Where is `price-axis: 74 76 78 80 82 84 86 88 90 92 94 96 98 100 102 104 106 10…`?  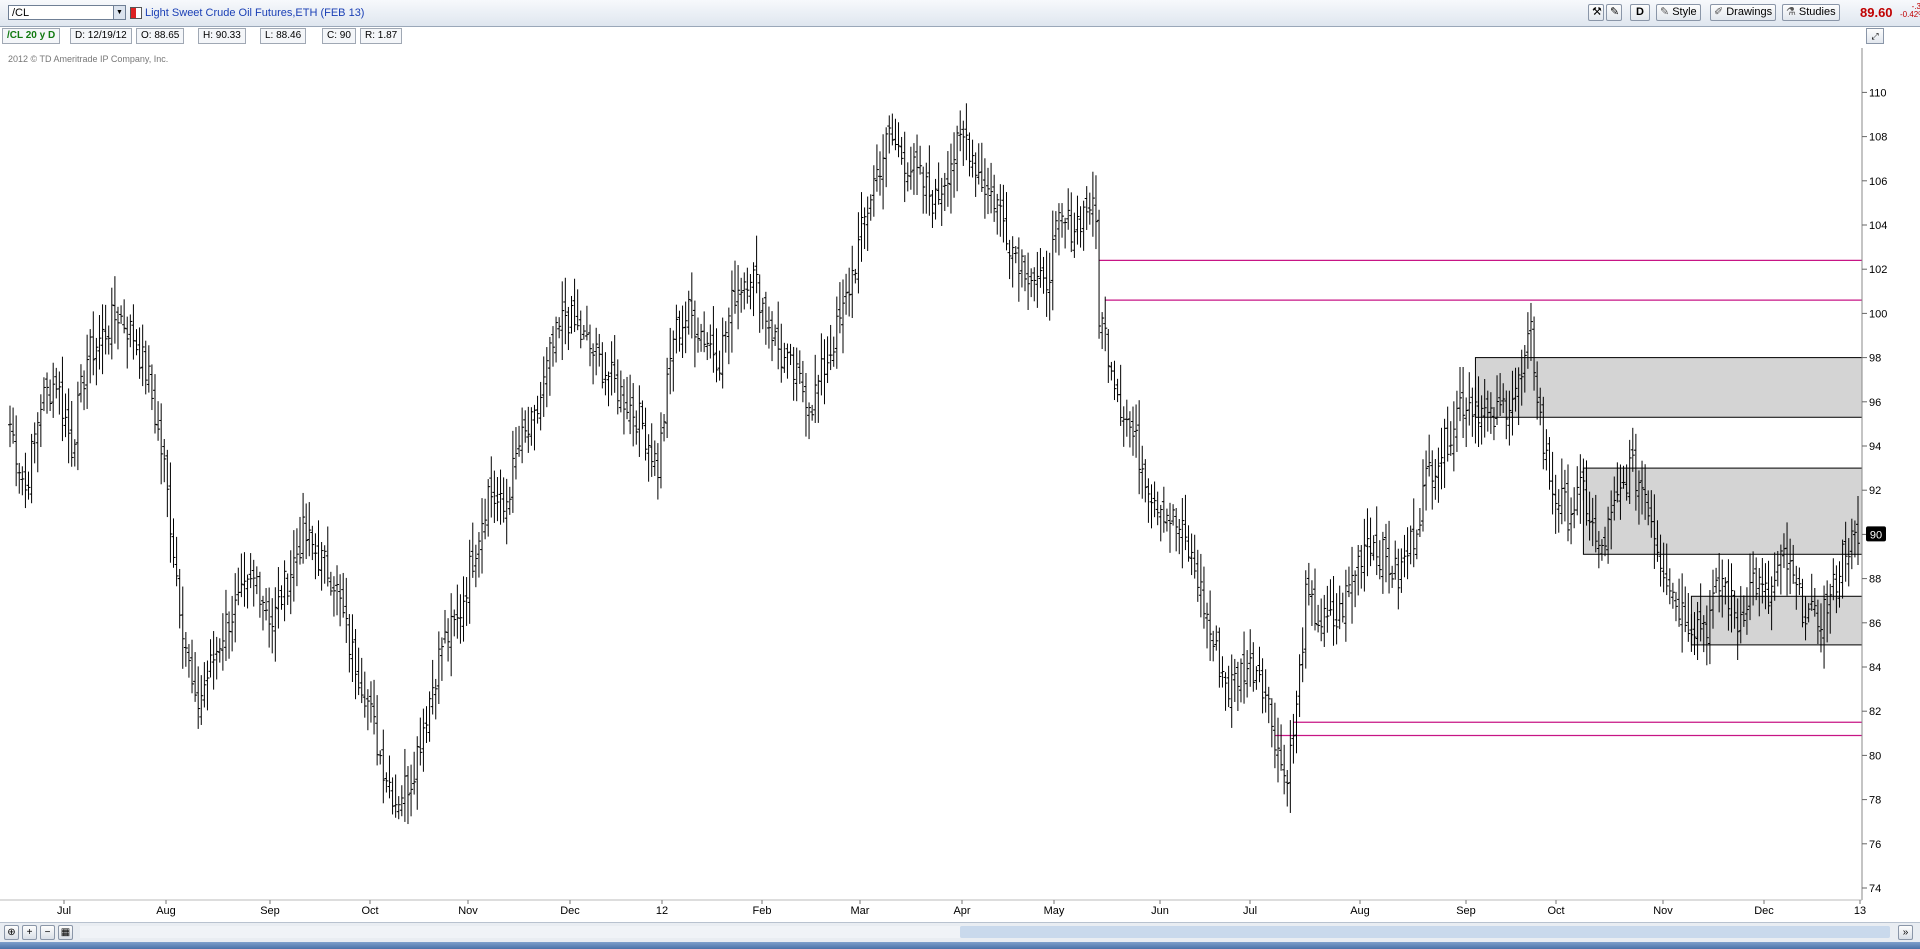
price-axis: 74 76 78 80 82 84 86 88 90 92 94 96 98 100 102 104 106 10… is located at coordinates (1874, 491).